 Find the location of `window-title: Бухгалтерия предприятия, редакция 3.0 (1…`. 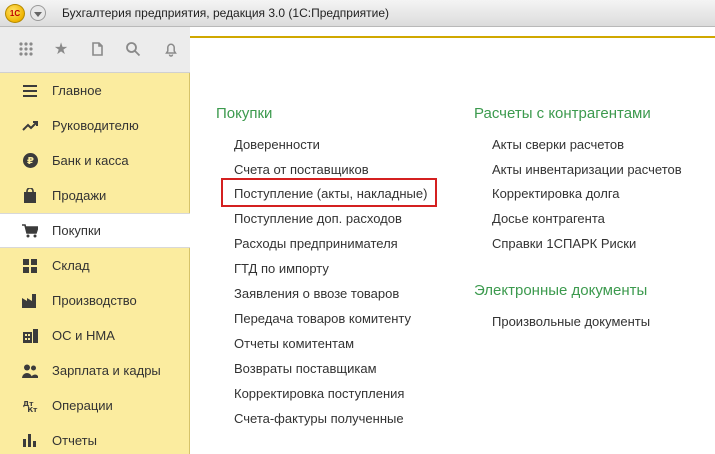

window-title: Бухгалтерия предприятия, редакция 3.0 (1… is located at coordinates (226, 13).